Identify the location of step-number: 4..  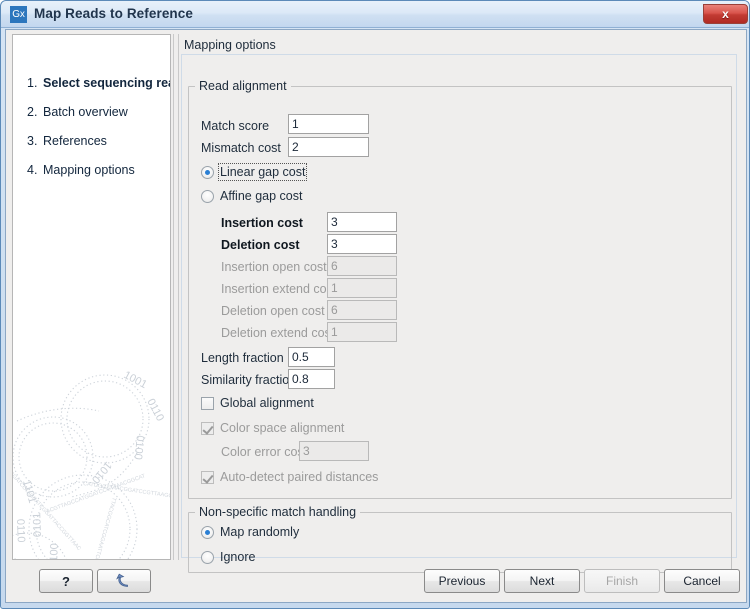
(32, 170).